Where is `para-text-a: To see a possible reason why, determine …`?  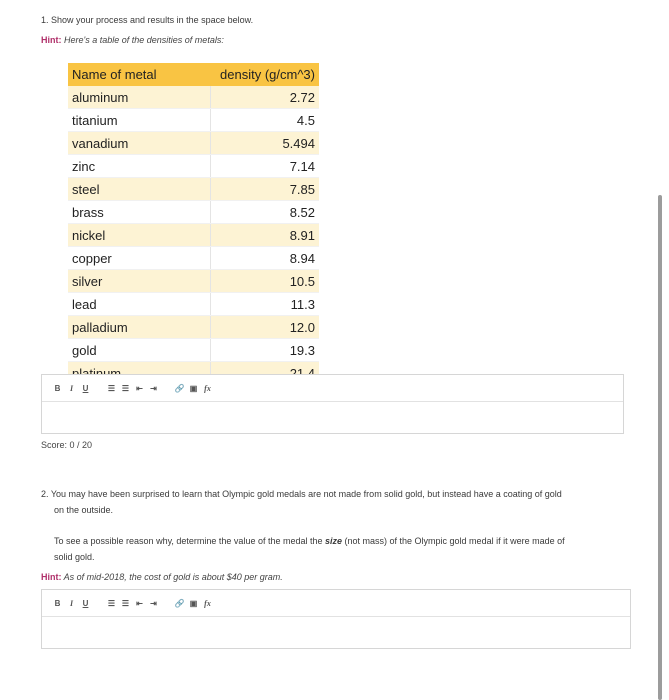 para-text-a: To see a possible reason why, determine … is located at coordinates (189, 541).